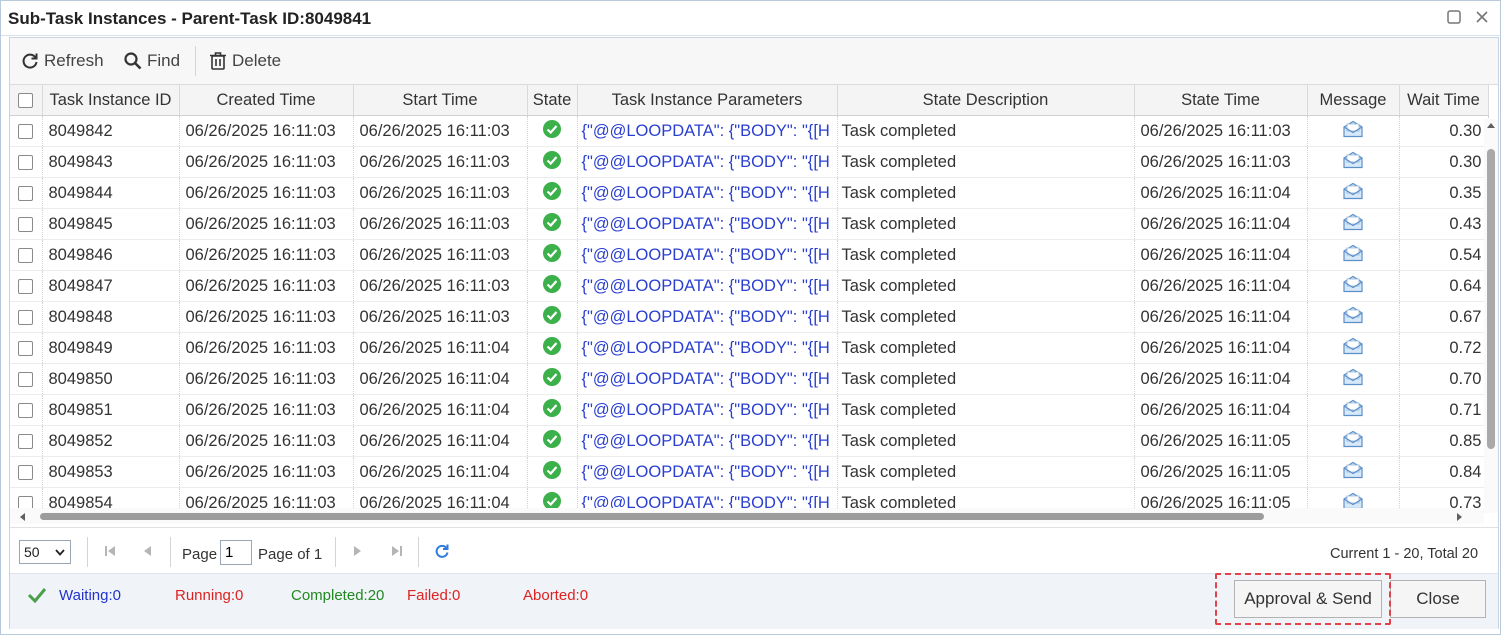 This screenshot has width=1501, height=635. Describe the element at coordinates (397, 551) in the screenshot. I see `last-page-icon` at that location.